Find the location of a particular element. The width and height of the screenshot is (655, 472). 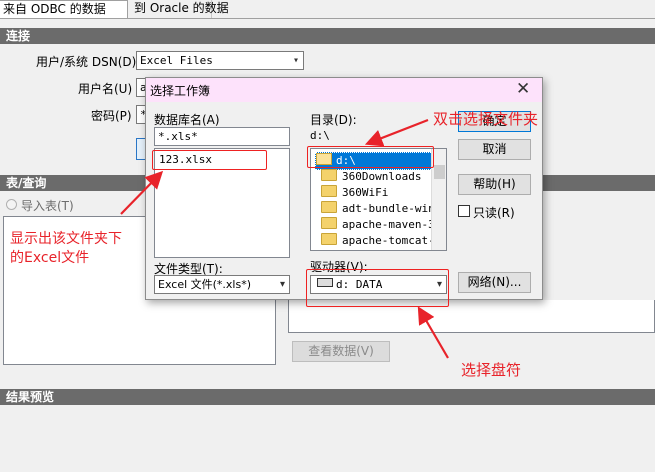

annotation-shows-files-2: 的Excel文件 is located at coordinates (50, 258).